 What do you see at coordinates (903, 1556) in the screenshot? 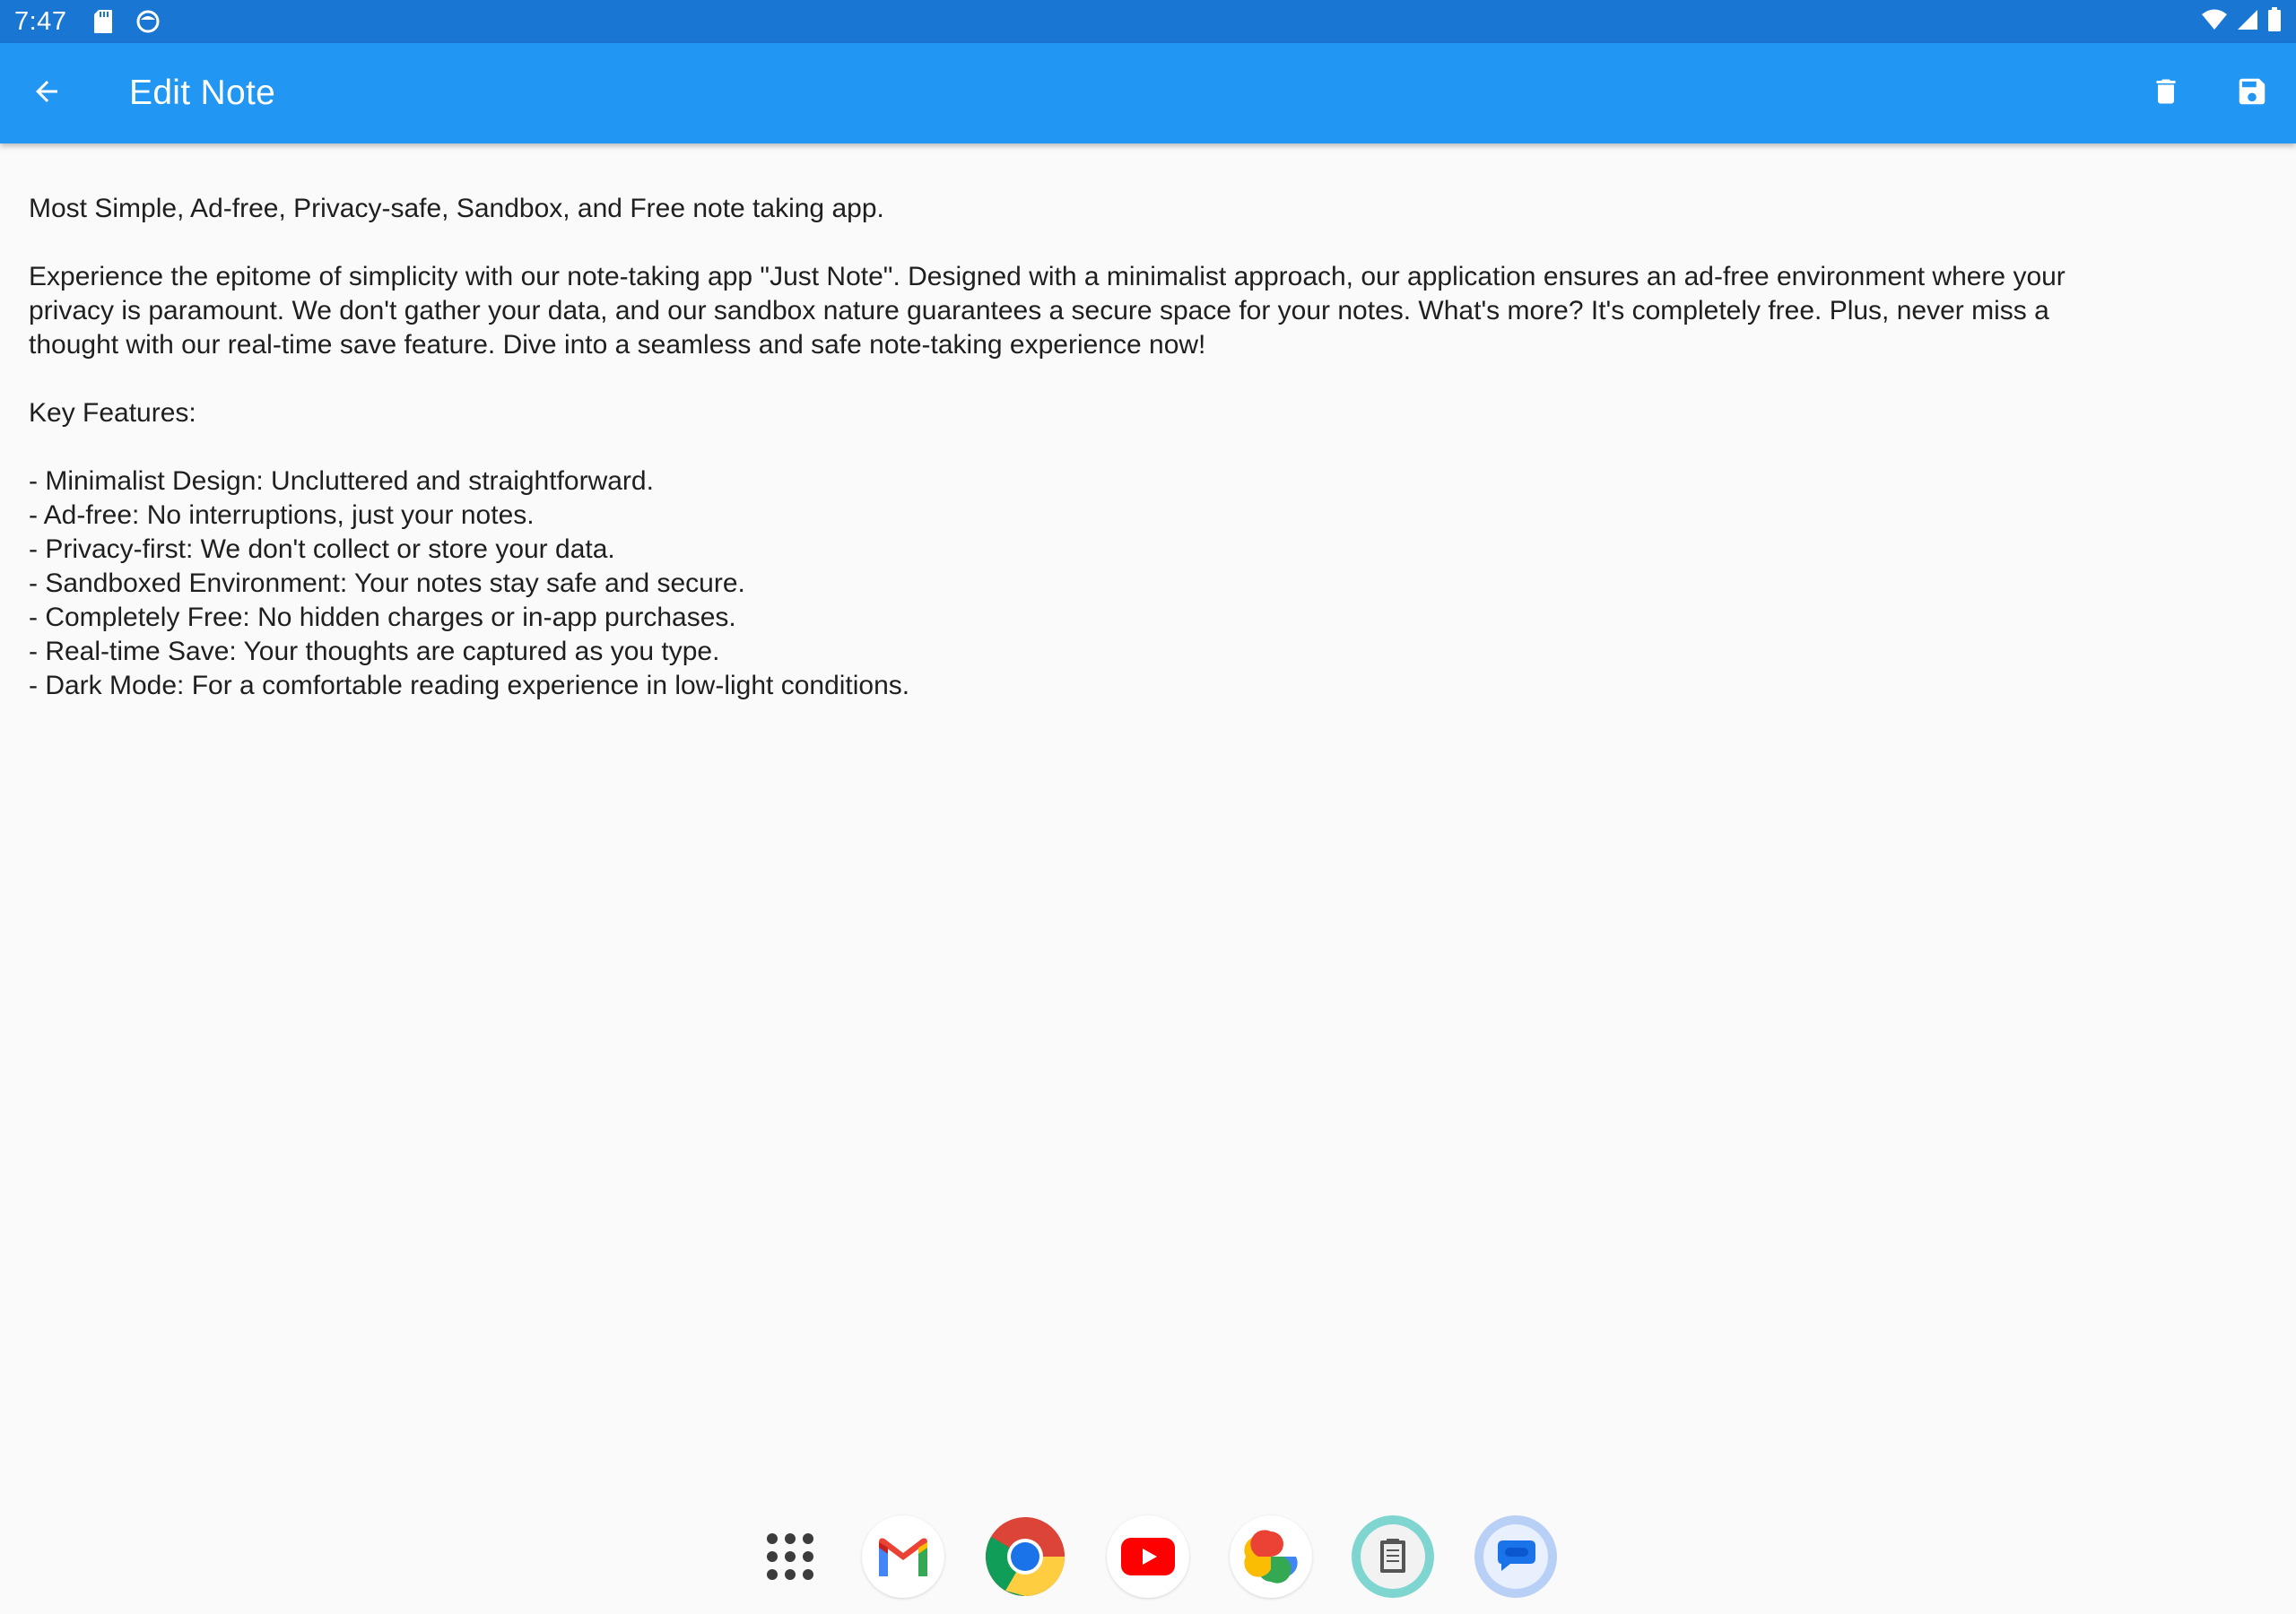
I see `gmail-icon` at bounding box center [903, 1556].